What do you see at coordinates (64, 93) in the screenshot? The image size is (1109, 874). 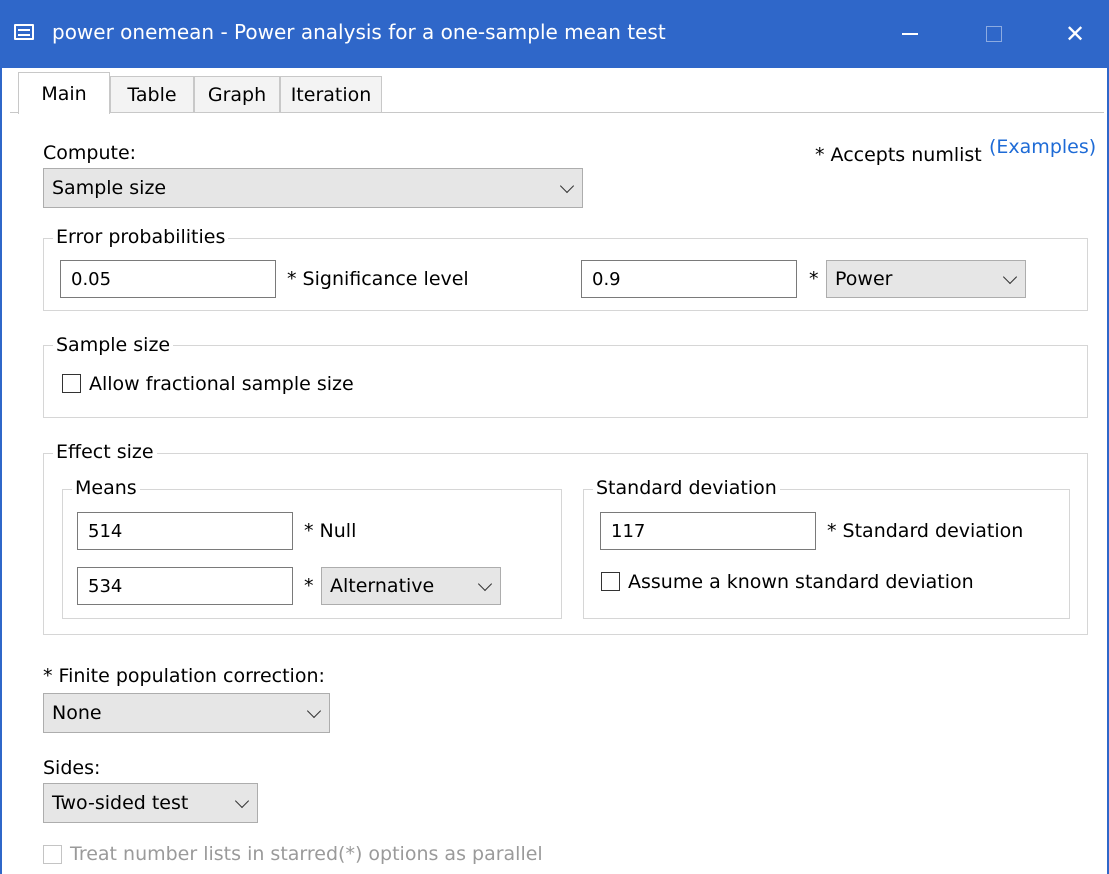 I see `tab-main: Main` at bounding box center [64, 93].